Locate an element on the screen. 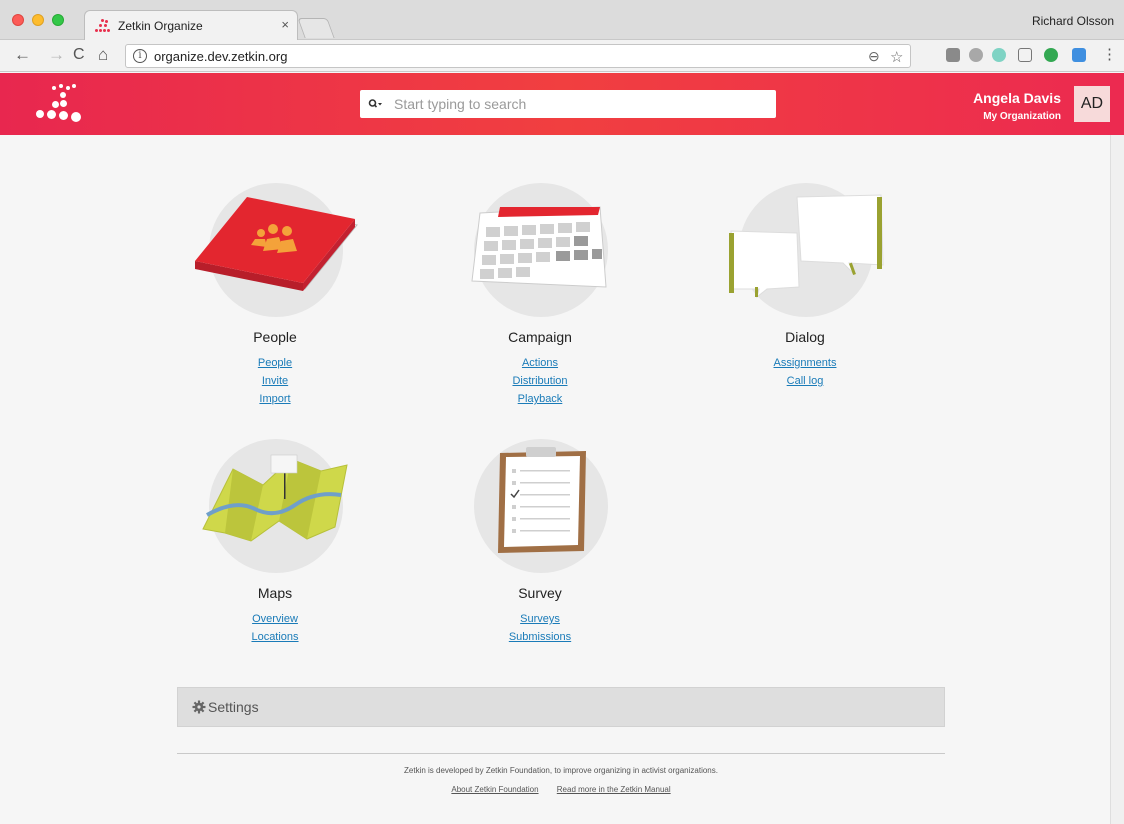 This screenshot has width=1124, height=824. settings-panel: Settings is located at coordinates (561, 707).